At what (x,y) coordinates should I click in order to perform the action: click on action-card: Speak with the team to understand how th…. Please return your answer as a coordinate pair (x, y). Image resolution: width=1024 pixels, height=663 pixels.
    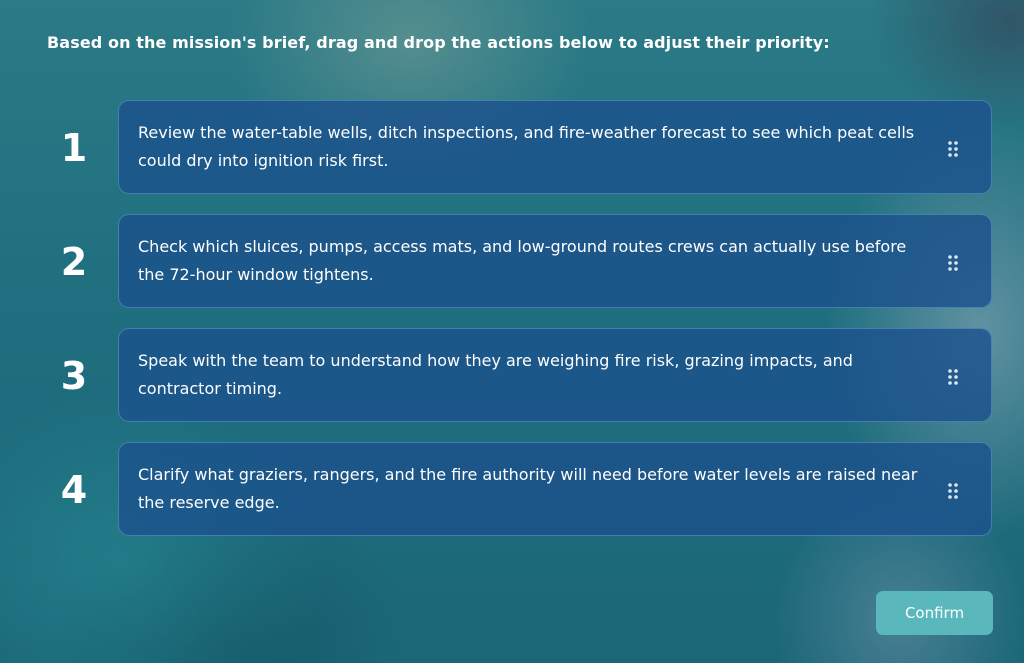
    Looking at the image, I should click on (555, 375).